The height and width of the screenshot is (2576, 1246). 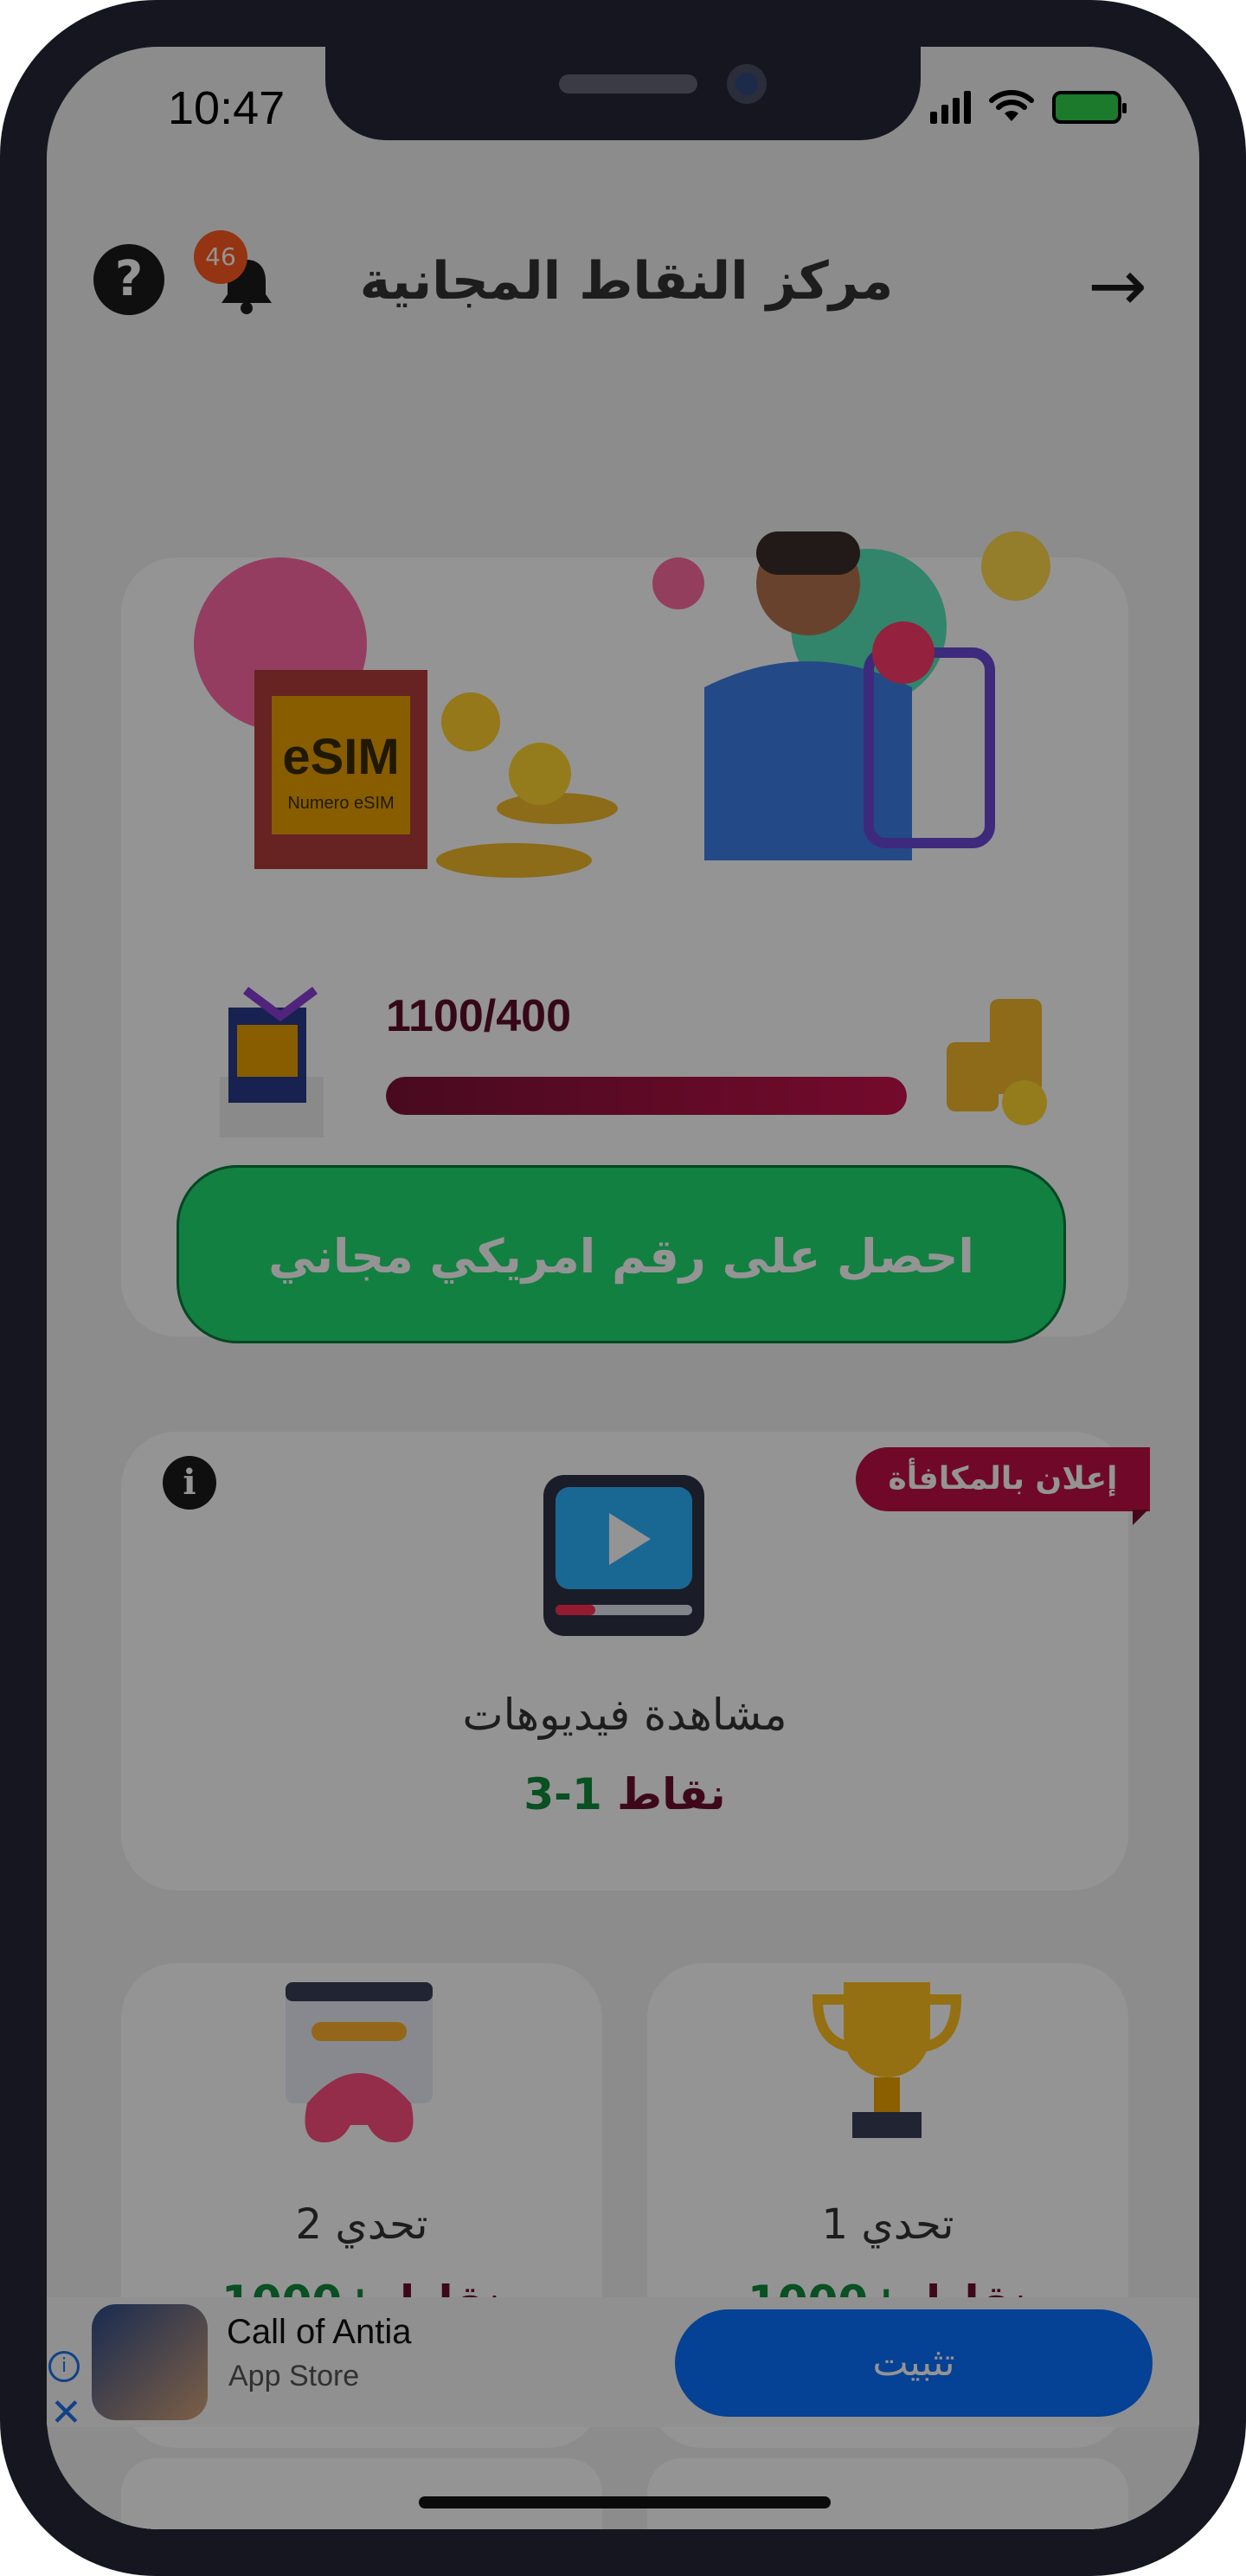 I want to click on gift-box-icon, so click(x=272, y=1062).